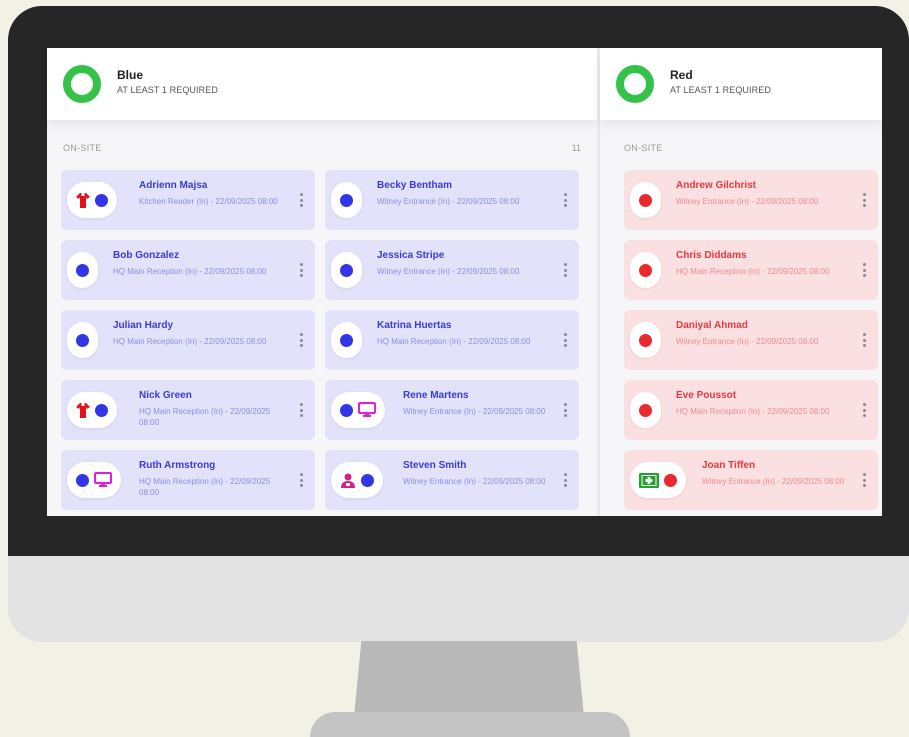 The height and width of the screenshot is (737, 909). Describe the element at coordinates (435, 465) in the screenshot. I see `person-name: Steven Smith` at that location.